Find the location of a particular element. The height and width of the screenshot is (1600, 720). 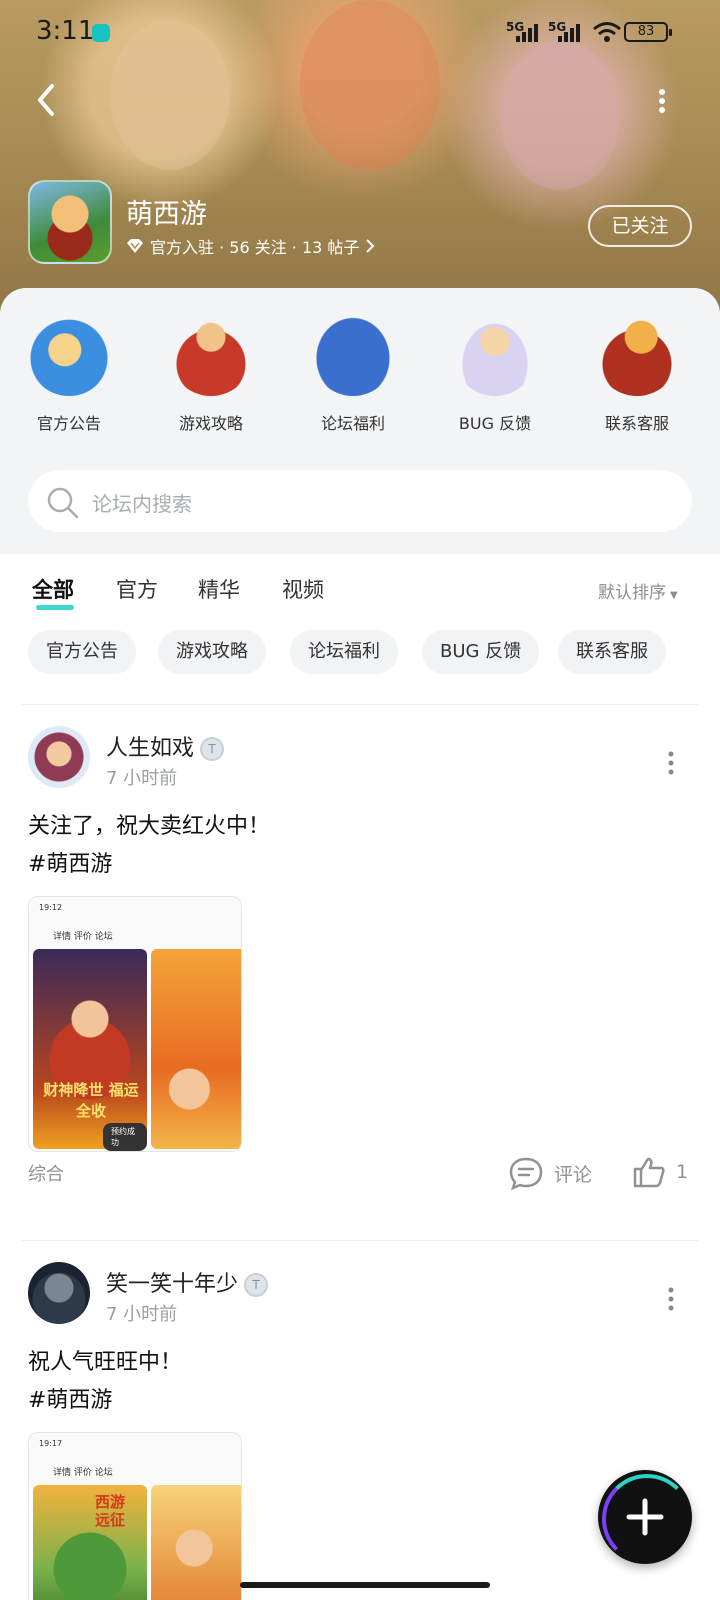

chip-official-notice: 官方公告 is located at coordinates (82, 652).